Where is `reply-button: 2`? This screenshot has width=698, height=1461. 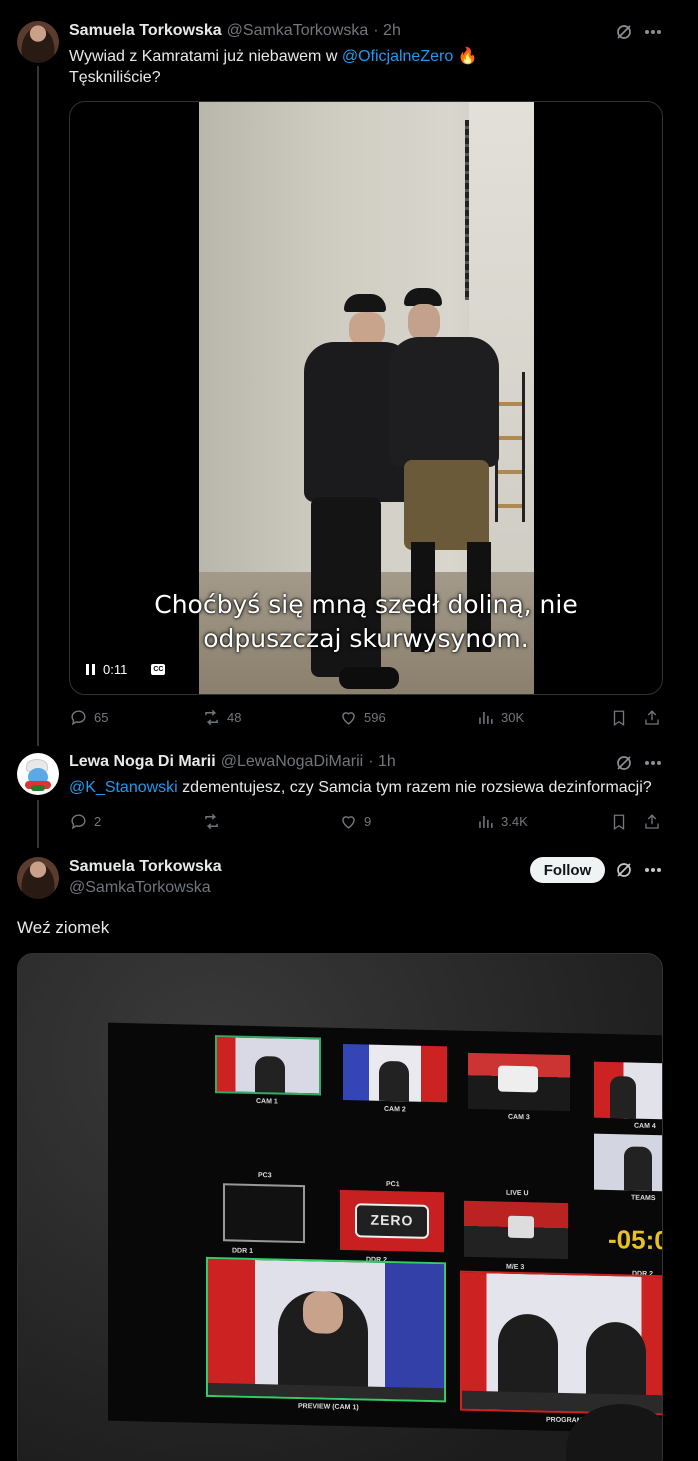
reply-button: 2 is located at coordinates (85, 821).